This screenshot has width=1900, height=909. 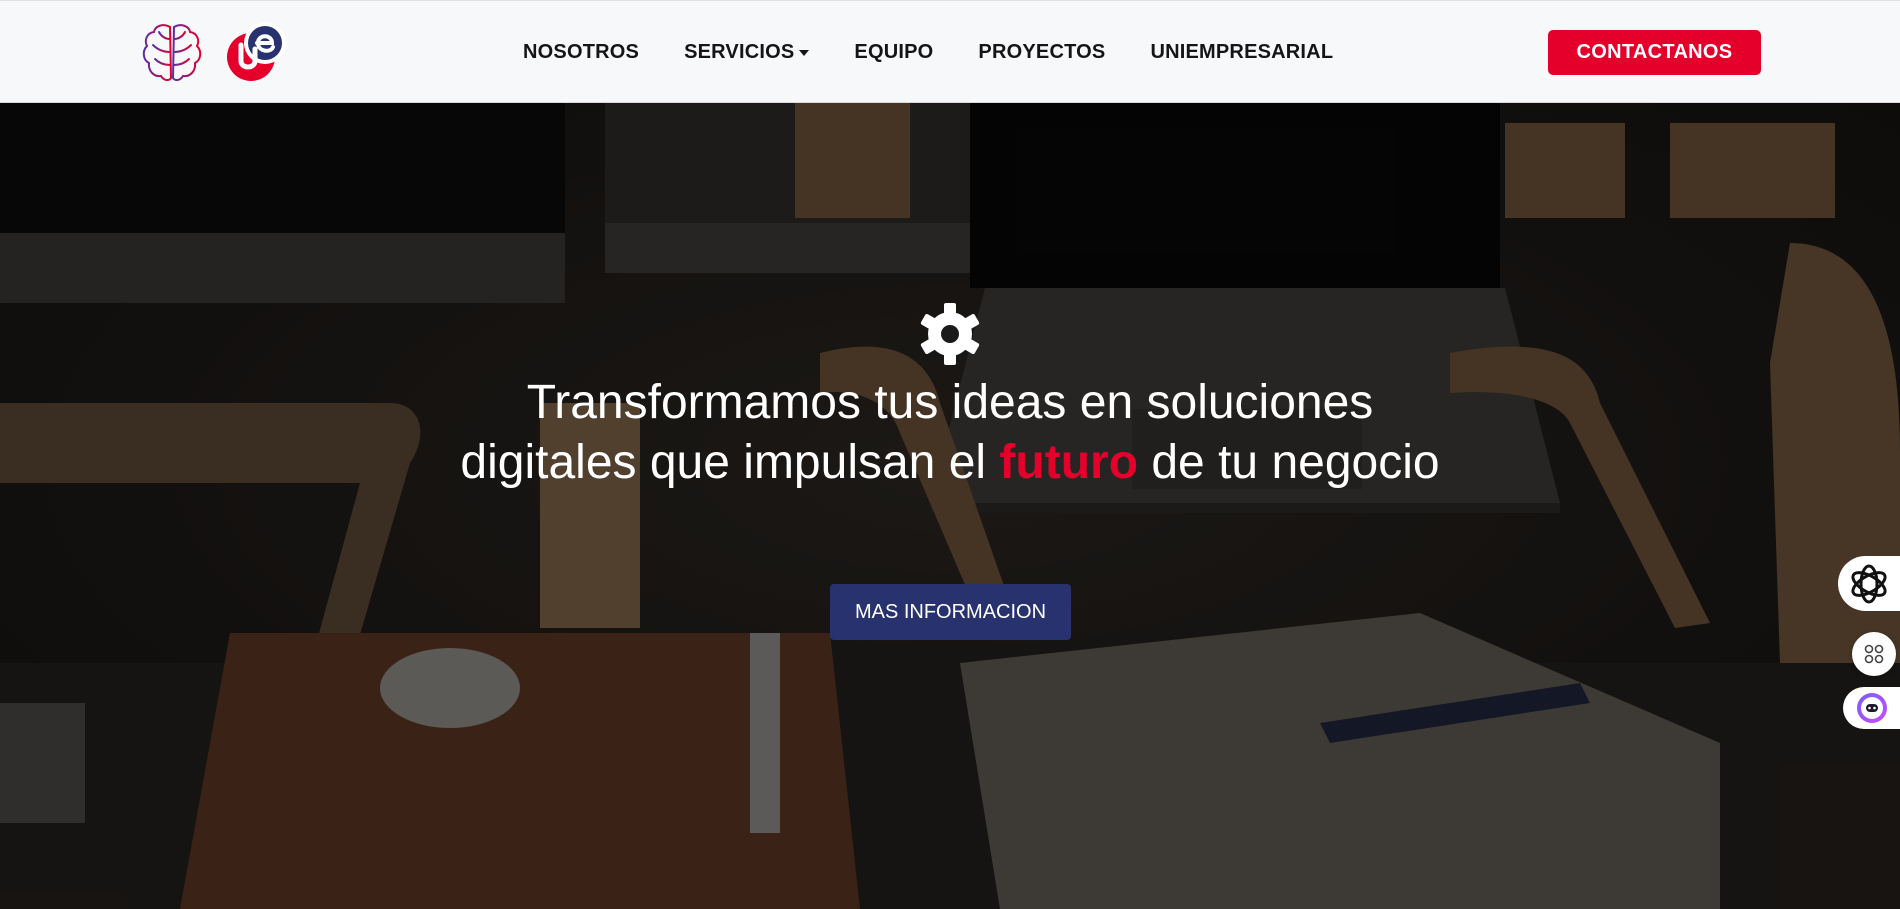 What do you see at coordinates (172, 52) in the screenshot?
I see `brain-logo` at bounding box center [172, 52].